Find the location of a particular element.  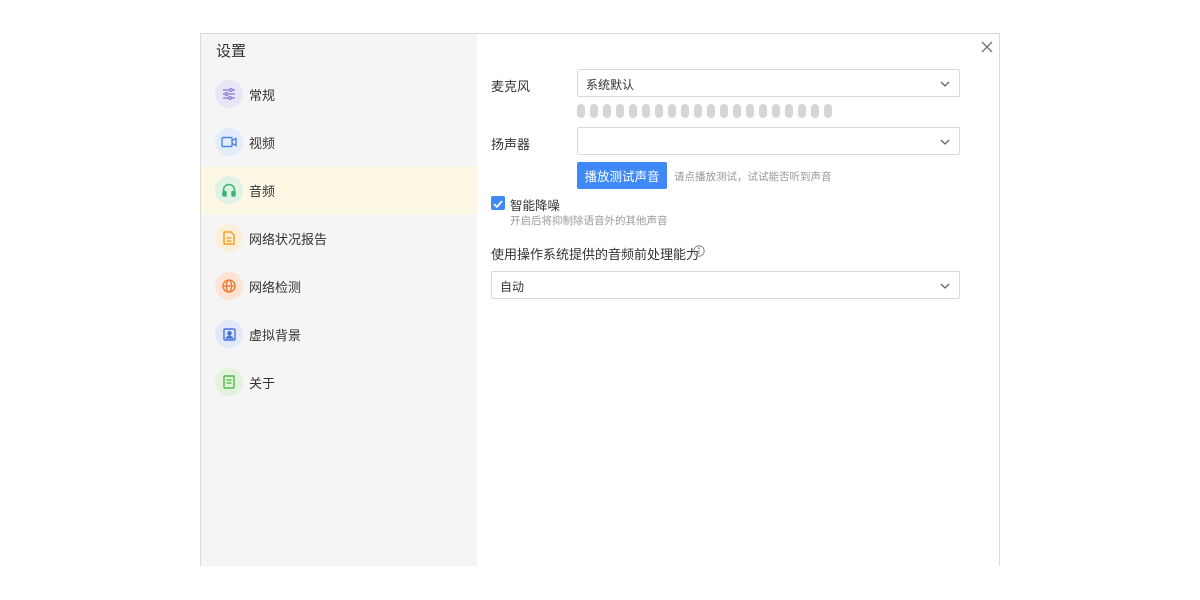

globe-icon is located at coordinates (229, 286).